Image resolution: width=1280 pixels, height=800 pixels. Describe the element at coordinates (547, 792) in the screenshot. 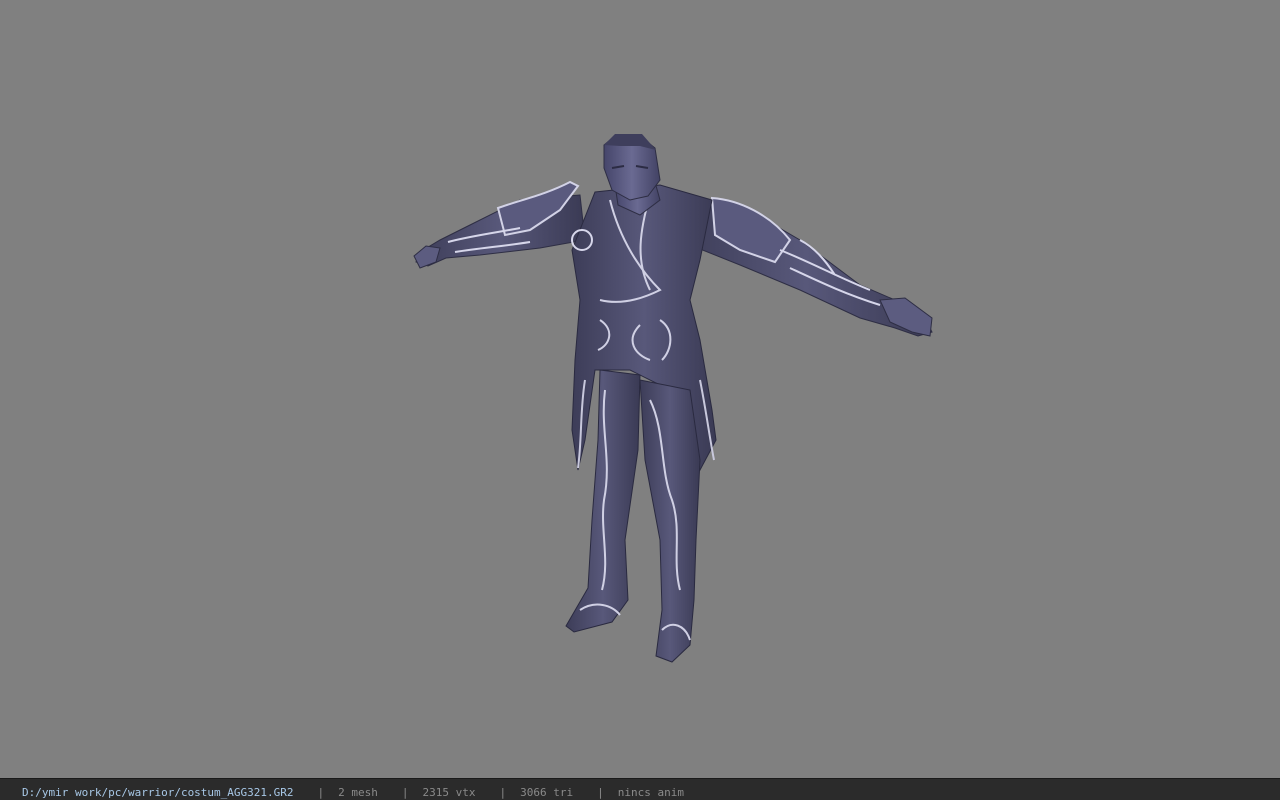

I see `triangle-count-label: 3066 tri` at that location.